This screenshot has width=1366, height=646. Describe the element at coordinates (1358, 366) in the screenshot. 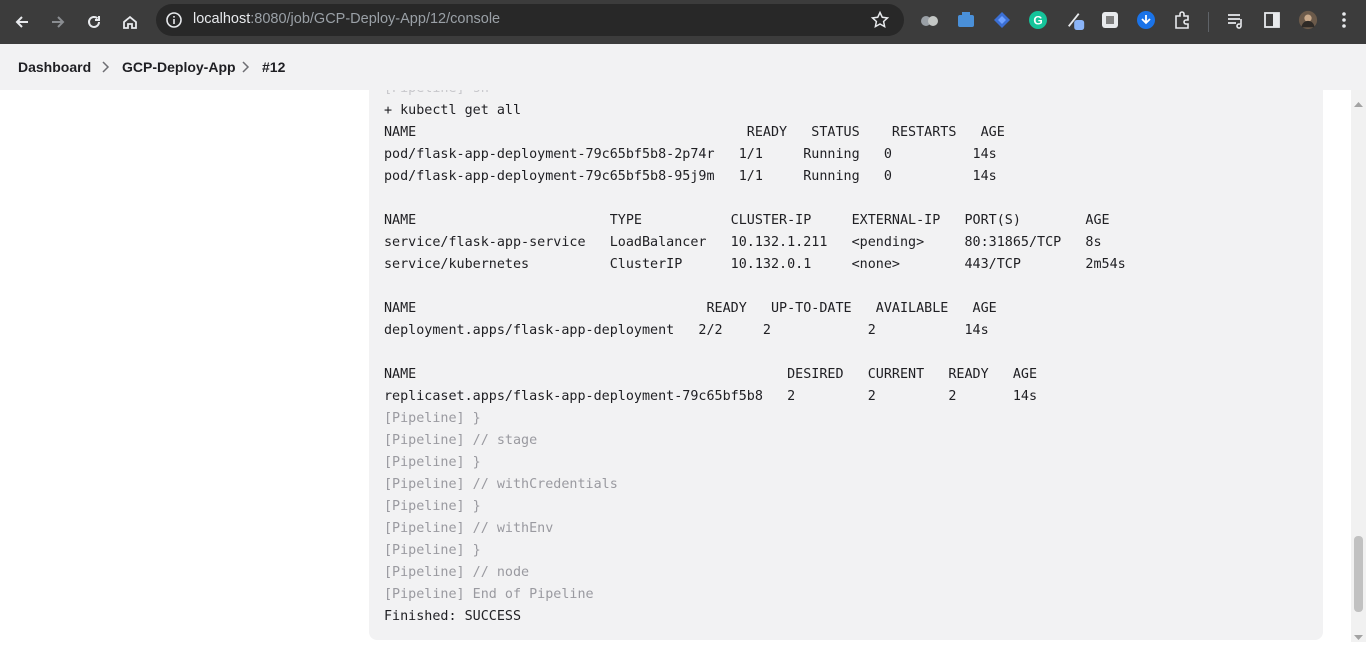

I see `page-scrollbar` at that location.